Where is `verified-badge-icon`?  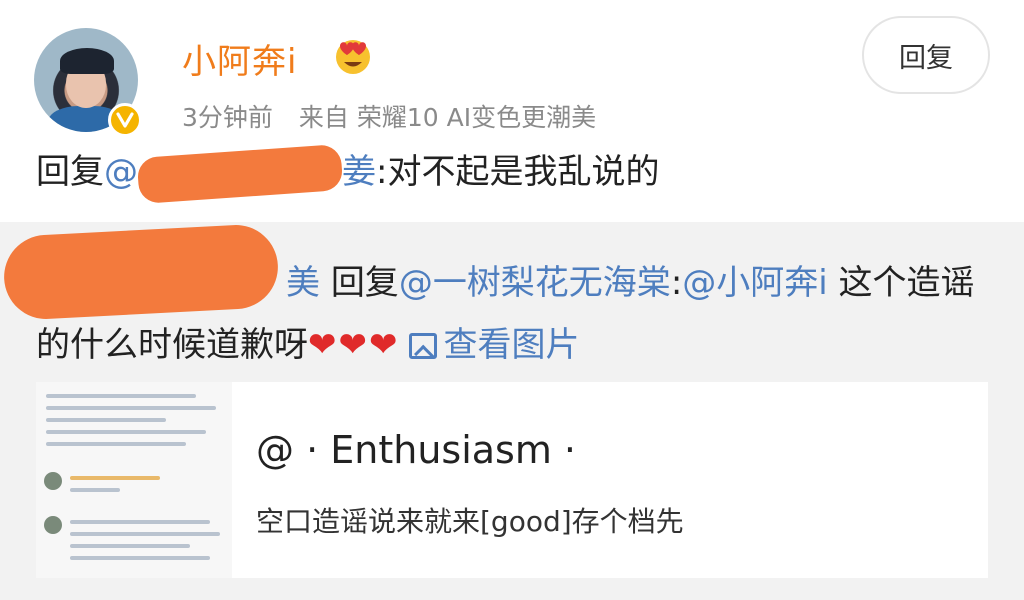 verified-badge-icon is located at coordinates (125, 120).